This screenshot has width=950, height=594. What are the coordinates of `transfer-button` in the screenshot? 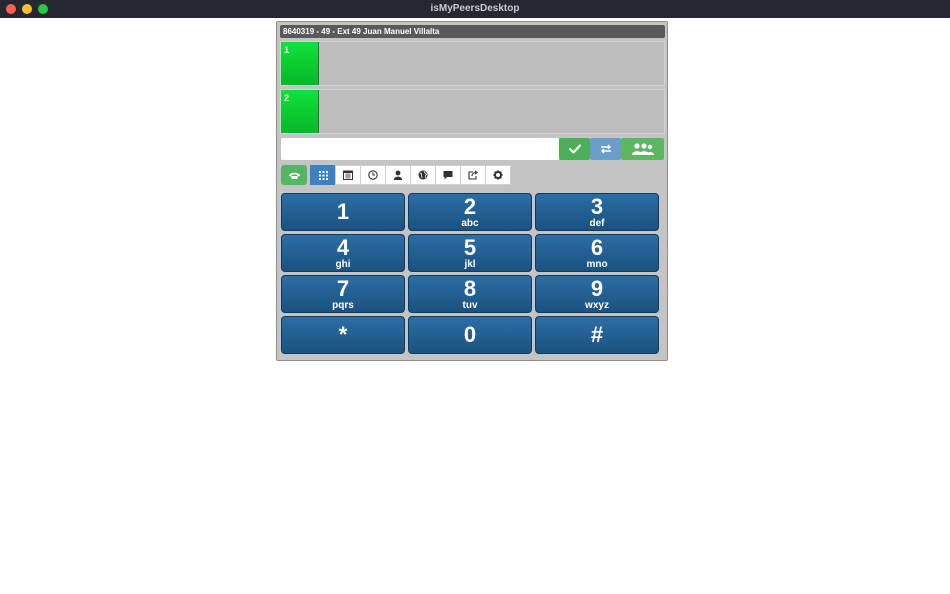 It's located at (605, 149).